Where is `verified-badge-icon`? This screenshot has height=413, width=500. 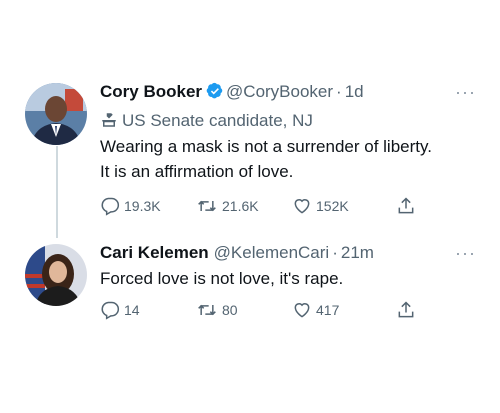
verified-badge-icon is located at coordinates (215, 93).